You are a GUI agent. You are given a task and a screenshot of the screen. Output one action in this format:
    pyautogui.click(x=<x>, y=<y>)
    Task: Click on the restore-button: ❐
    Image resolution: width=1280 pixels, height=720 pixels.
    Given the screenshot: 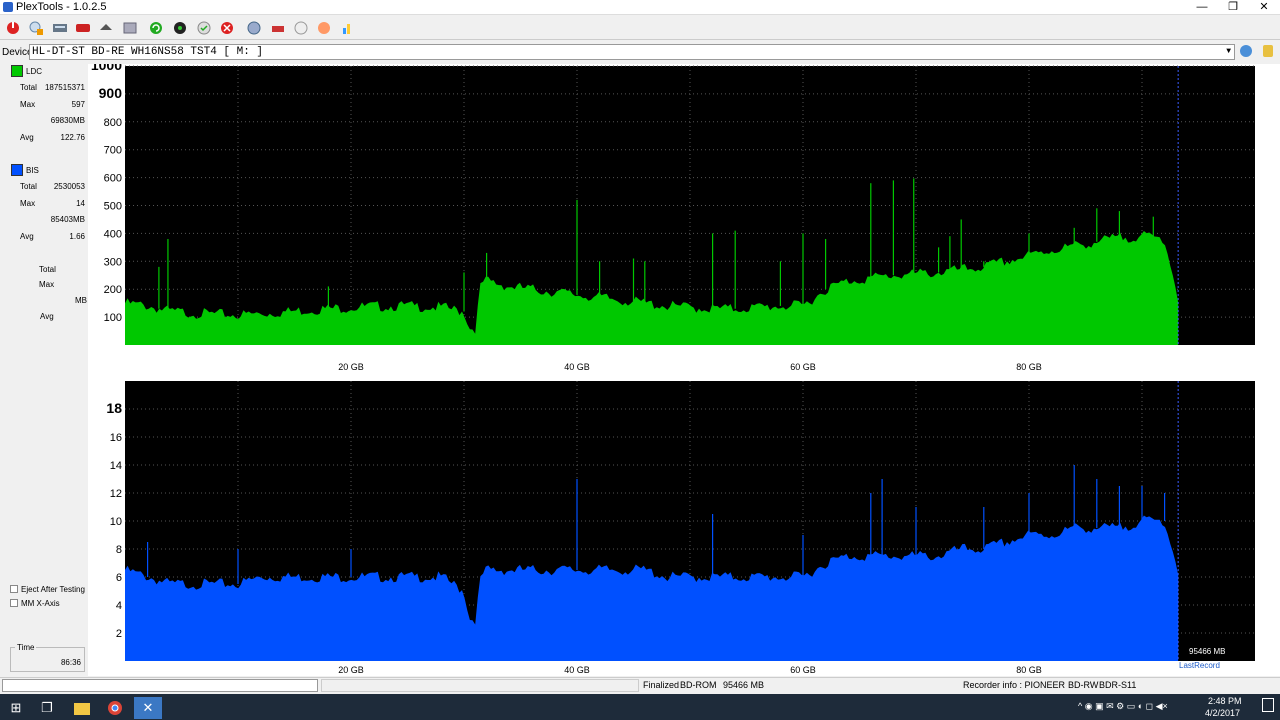 What is the action you would take?
    pyautogui.click(x=1233, y=7)
    